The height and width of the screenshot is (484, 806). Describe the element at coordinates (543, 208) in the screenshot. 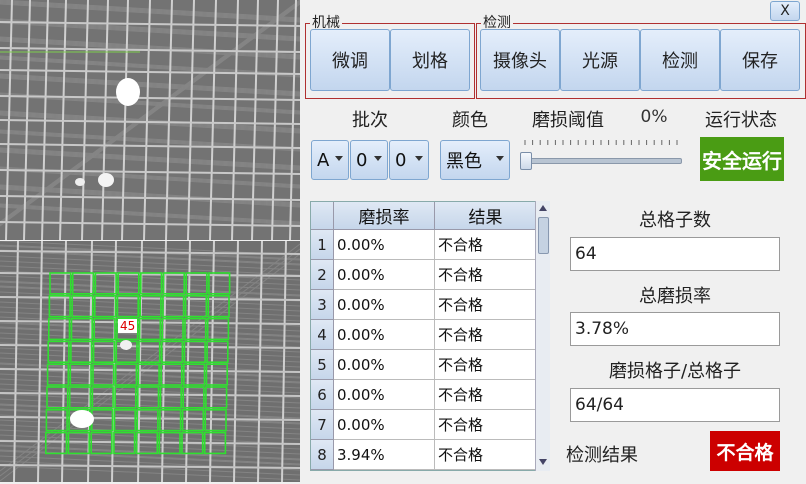

I see `scroll-up-arrow` at that location.